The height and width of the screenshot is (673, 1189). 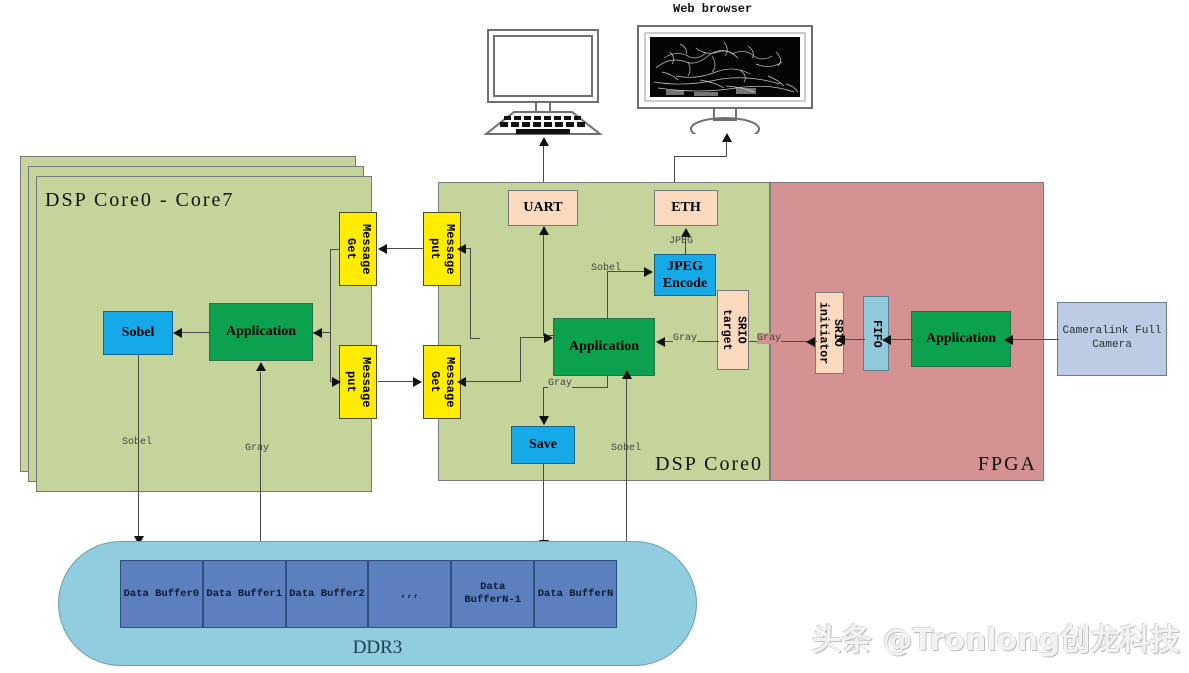 I want to click on edge-app-up-sobel, so click(x=608, y=295).